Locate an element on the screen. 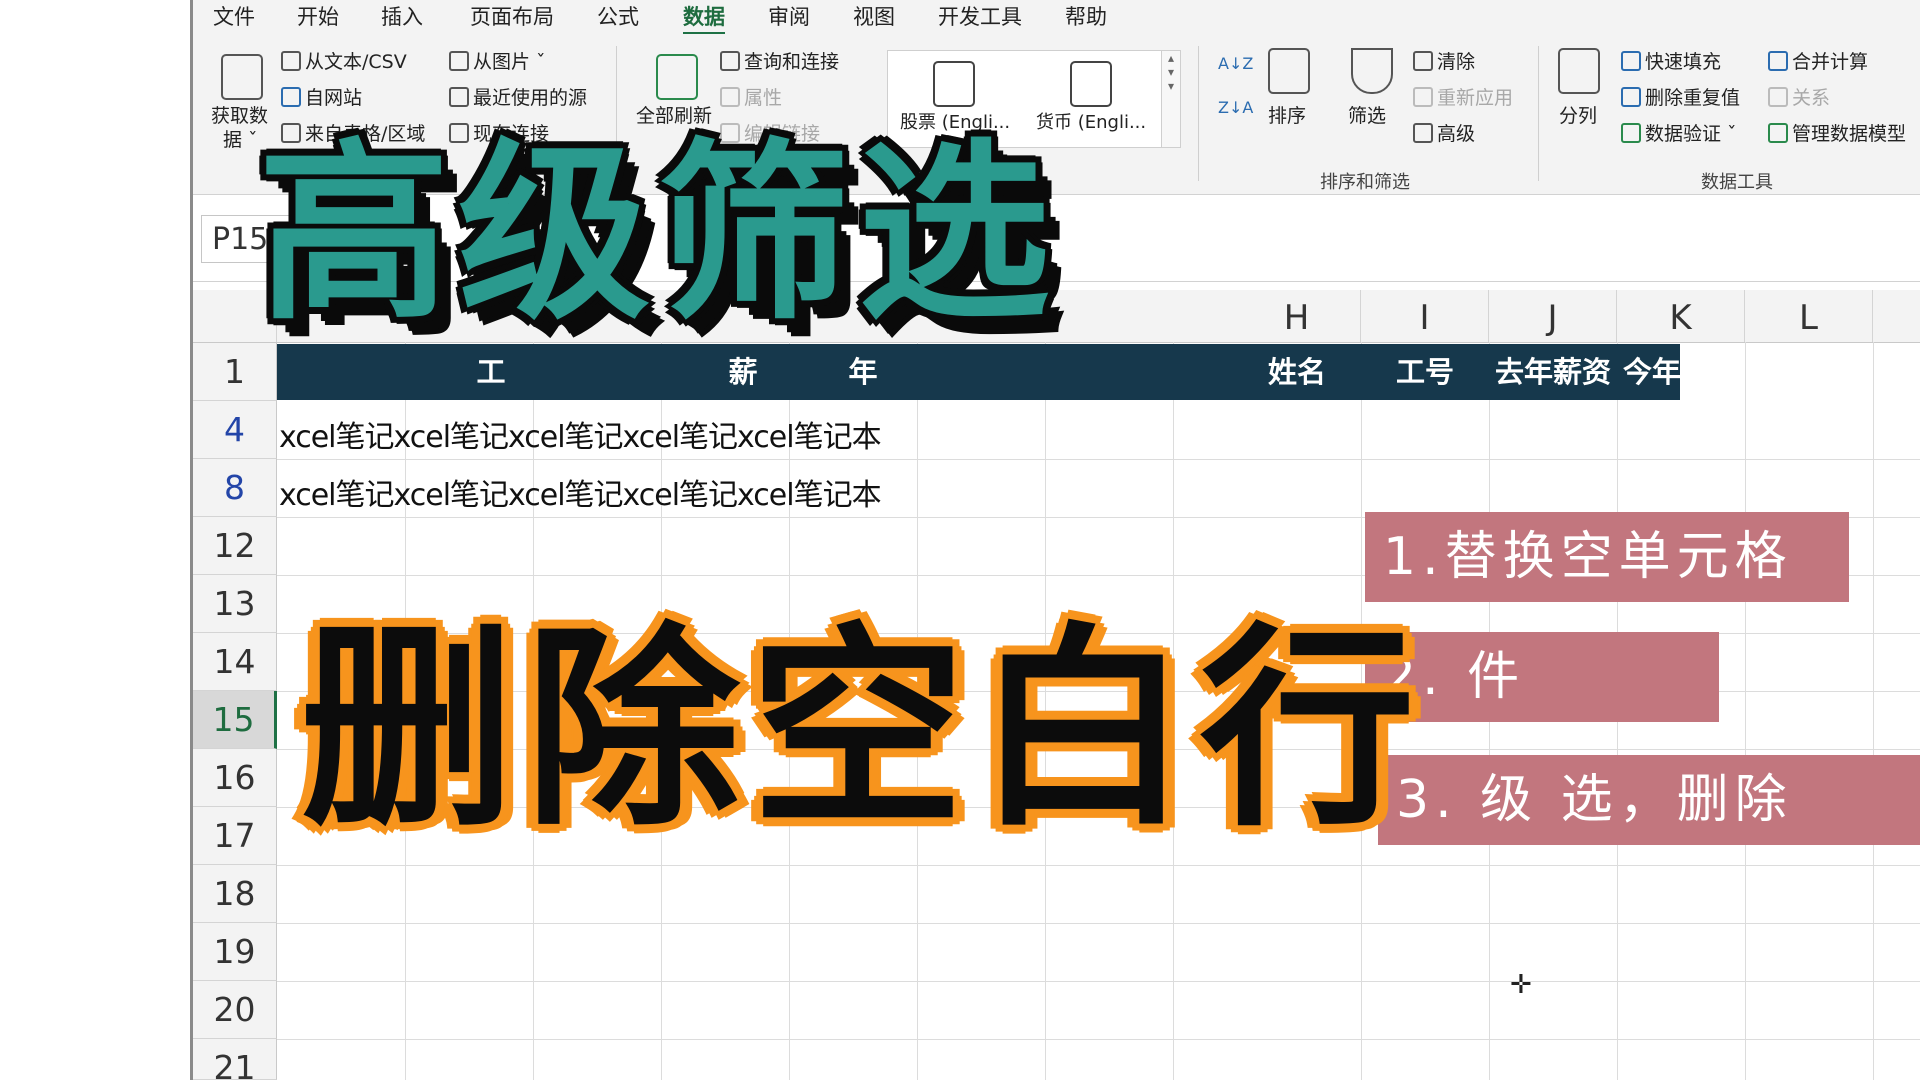 The height and width of the screenshot is (1080, 1920). data-validation-button: 数据验证 ˇ is located at coordinates (1679, 134).